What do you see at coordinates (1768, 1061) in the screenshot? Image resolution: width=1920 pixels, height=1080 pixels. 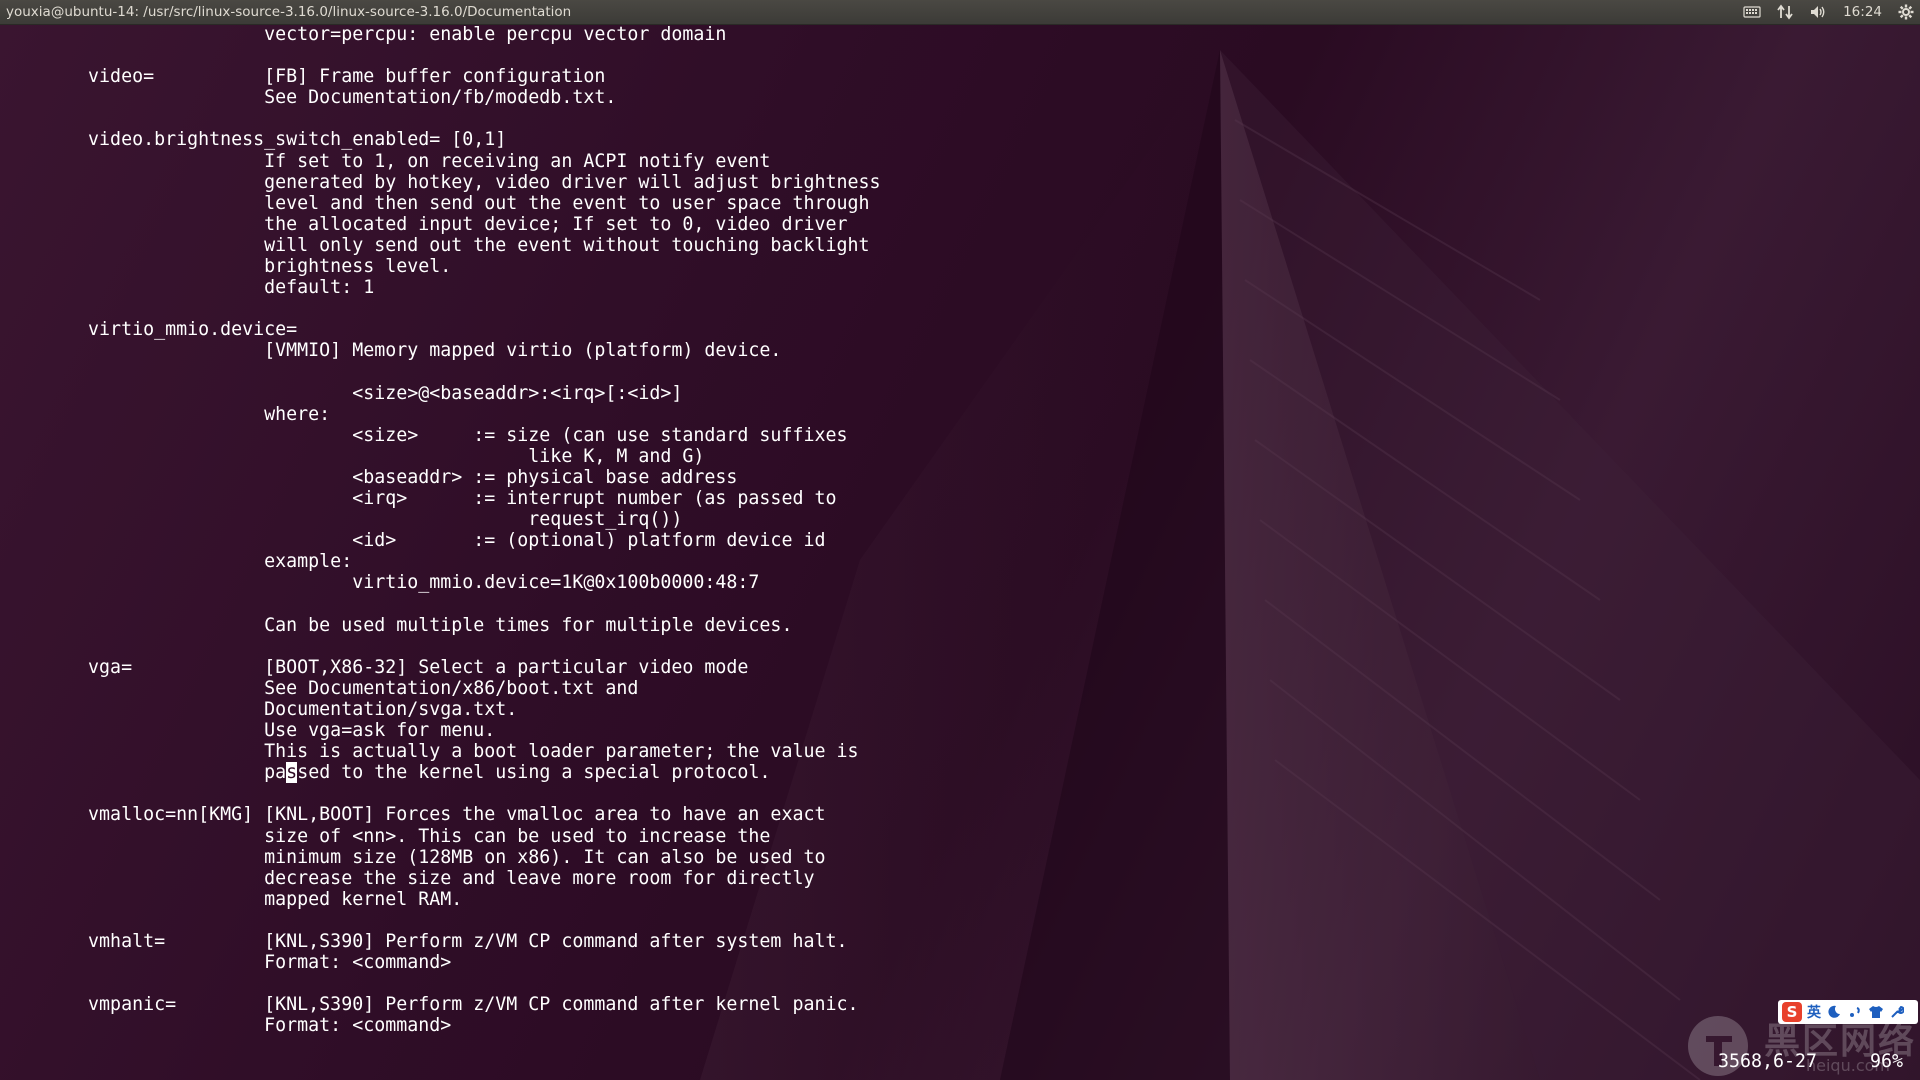 I see `vim-cursor-position: 3568,6-27` at bounding box center [1768, 1061].